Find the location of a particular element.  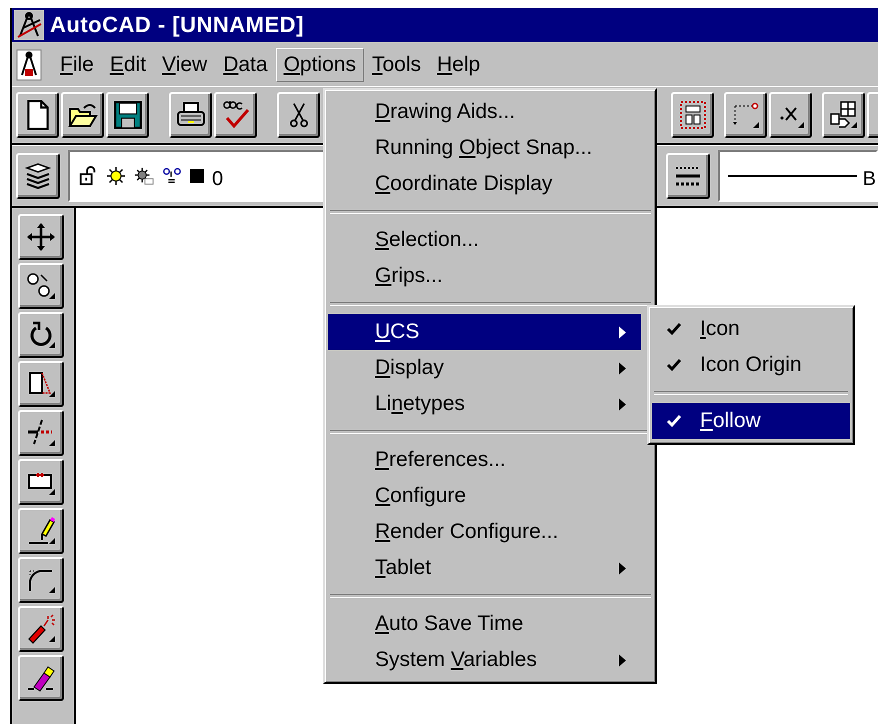

edit-pencil-button is located at coordinates (41, 531).